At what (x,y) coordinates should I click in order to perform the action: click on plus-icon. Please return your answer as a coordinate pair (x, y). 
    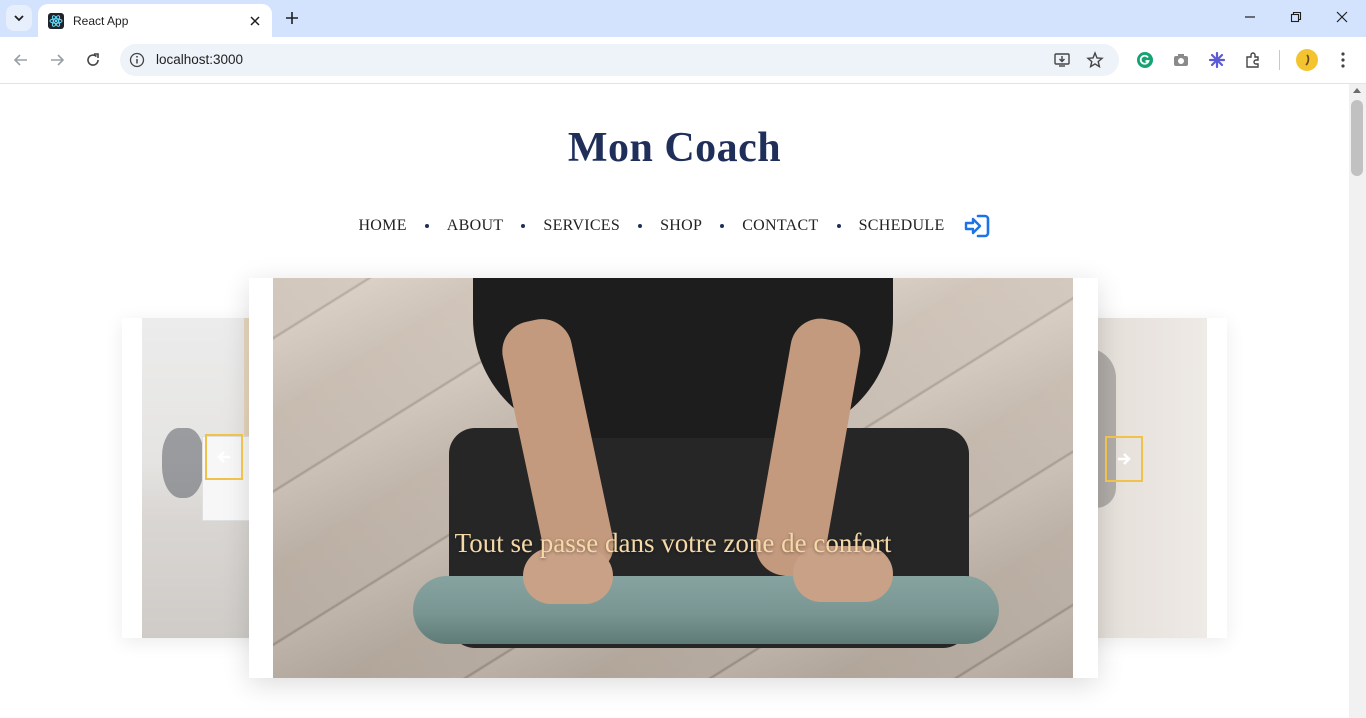
    Looking at the image, I should click on (292, 18).